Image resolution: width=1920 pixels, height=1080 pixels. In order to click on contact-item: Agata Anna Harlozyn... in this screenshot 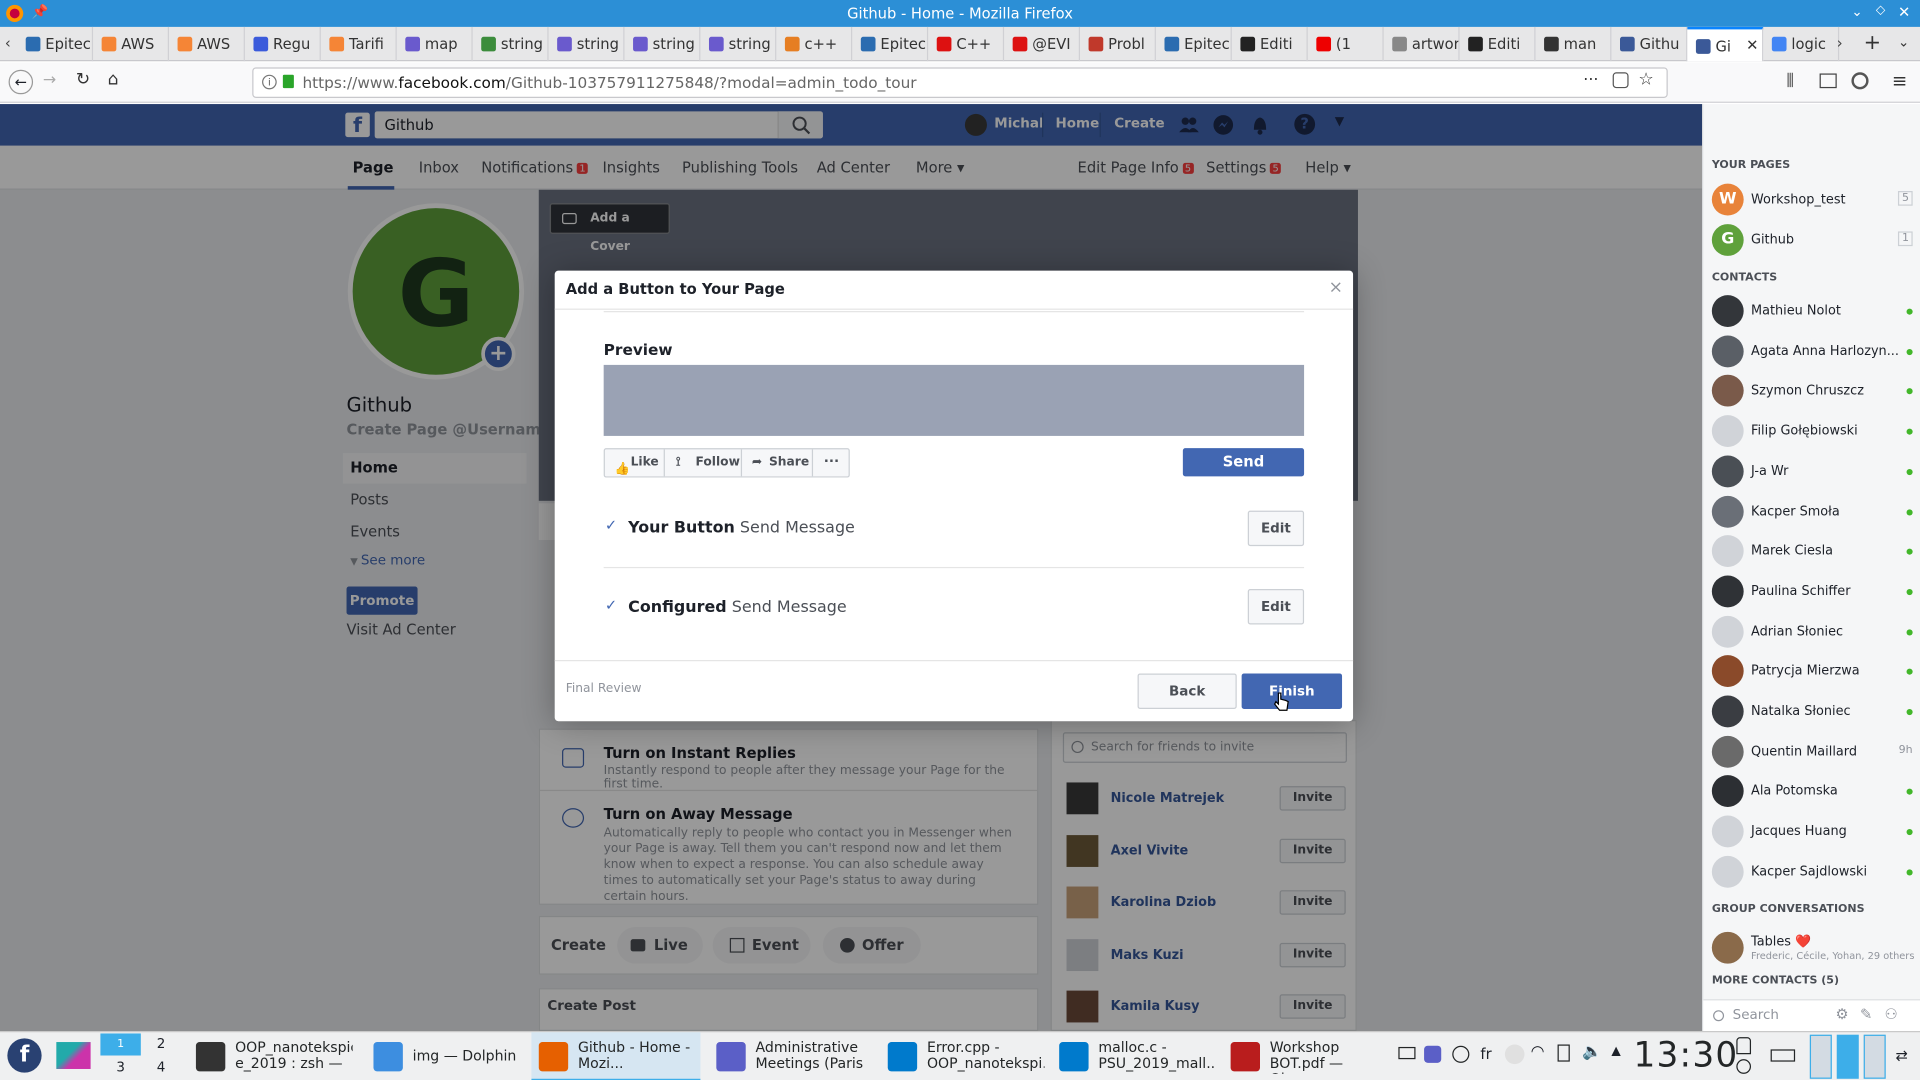, I will do `click(1812, 352)`.